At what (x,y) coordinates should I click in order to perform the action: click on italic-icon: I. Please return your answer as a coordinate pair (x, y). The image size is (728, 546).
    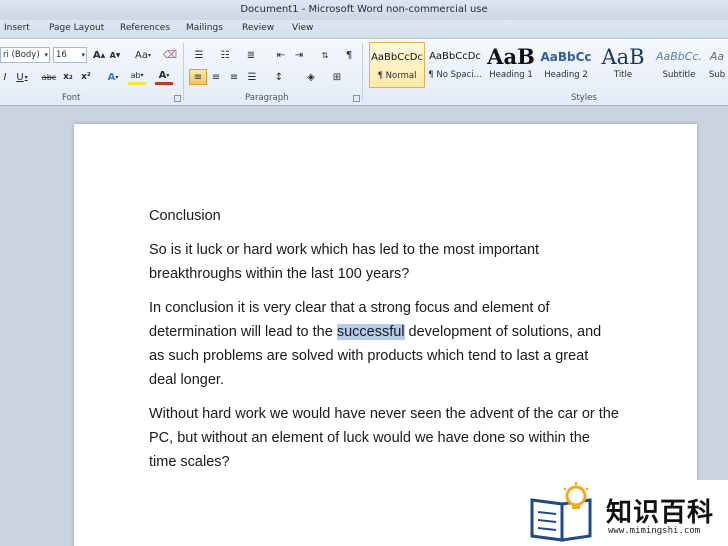
    Looking at the image, I should click on (5, 77).